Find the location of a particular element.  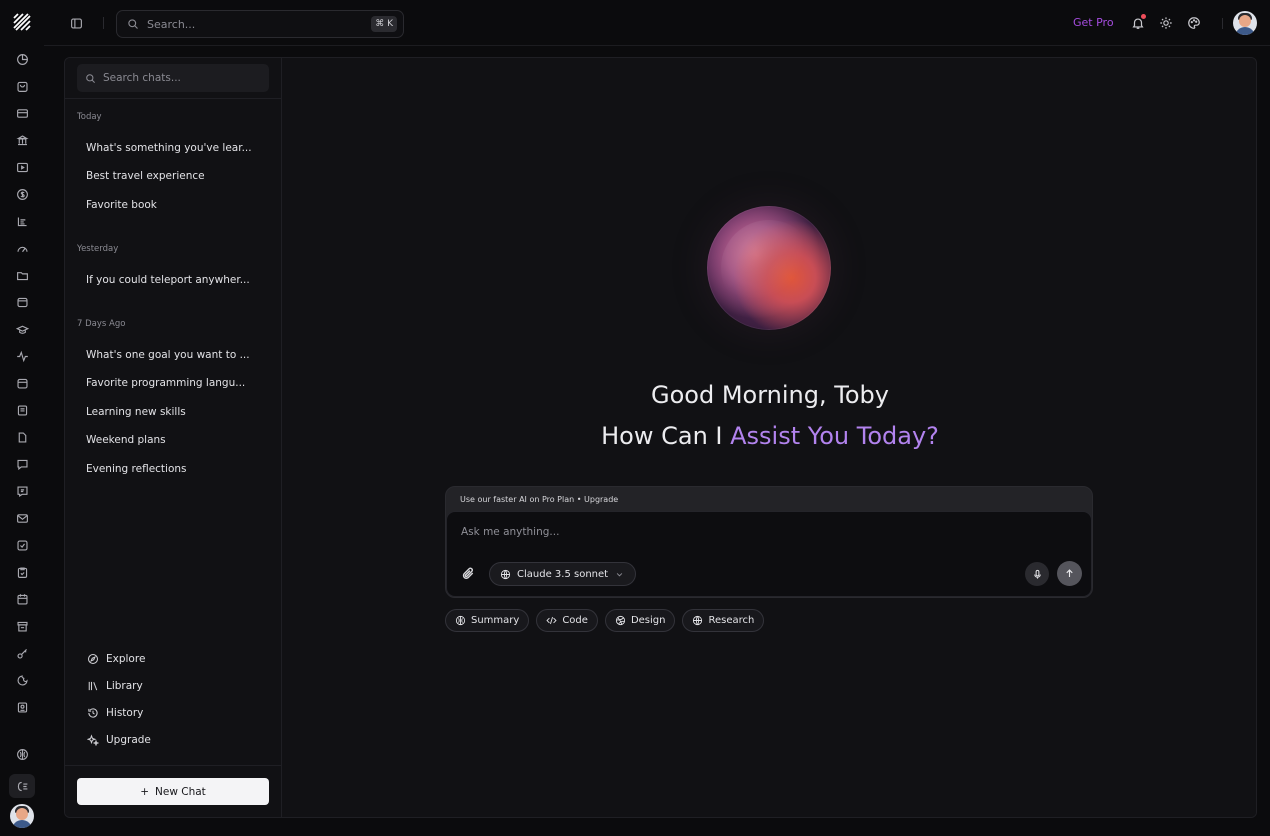

chat-item: Weekend plans is located at coordinates (126, 440).